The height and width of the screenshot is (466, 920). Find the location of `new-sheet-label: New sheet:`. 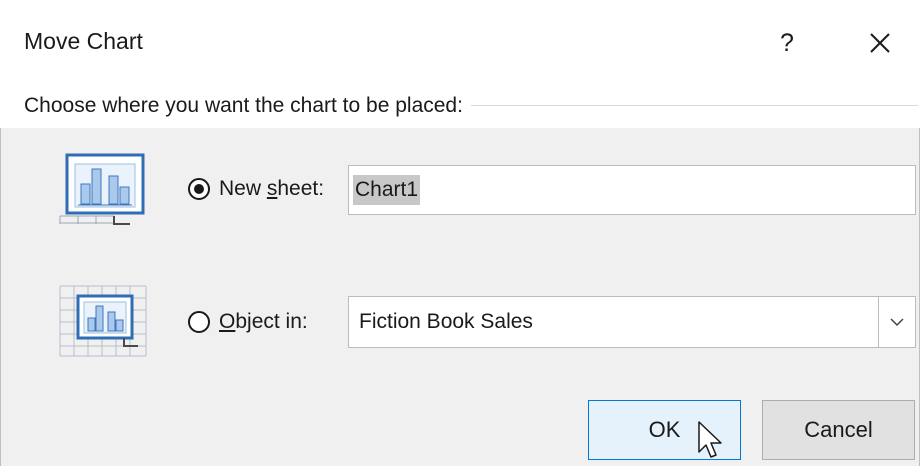

new-sheet-label: New sheet: is located at coordinates (272, 188).